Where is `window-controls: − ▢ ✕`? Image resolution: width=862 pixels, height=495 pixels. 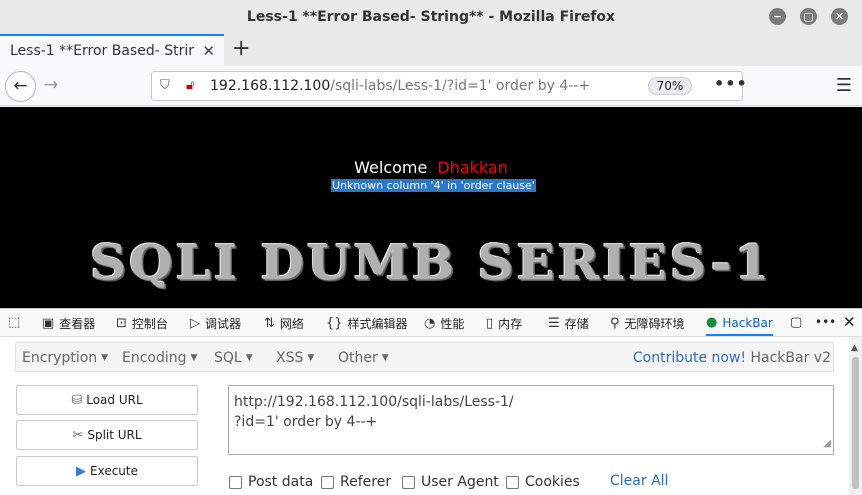 window-controls: − ▢ ✕ is located at coordinates (808, 16).